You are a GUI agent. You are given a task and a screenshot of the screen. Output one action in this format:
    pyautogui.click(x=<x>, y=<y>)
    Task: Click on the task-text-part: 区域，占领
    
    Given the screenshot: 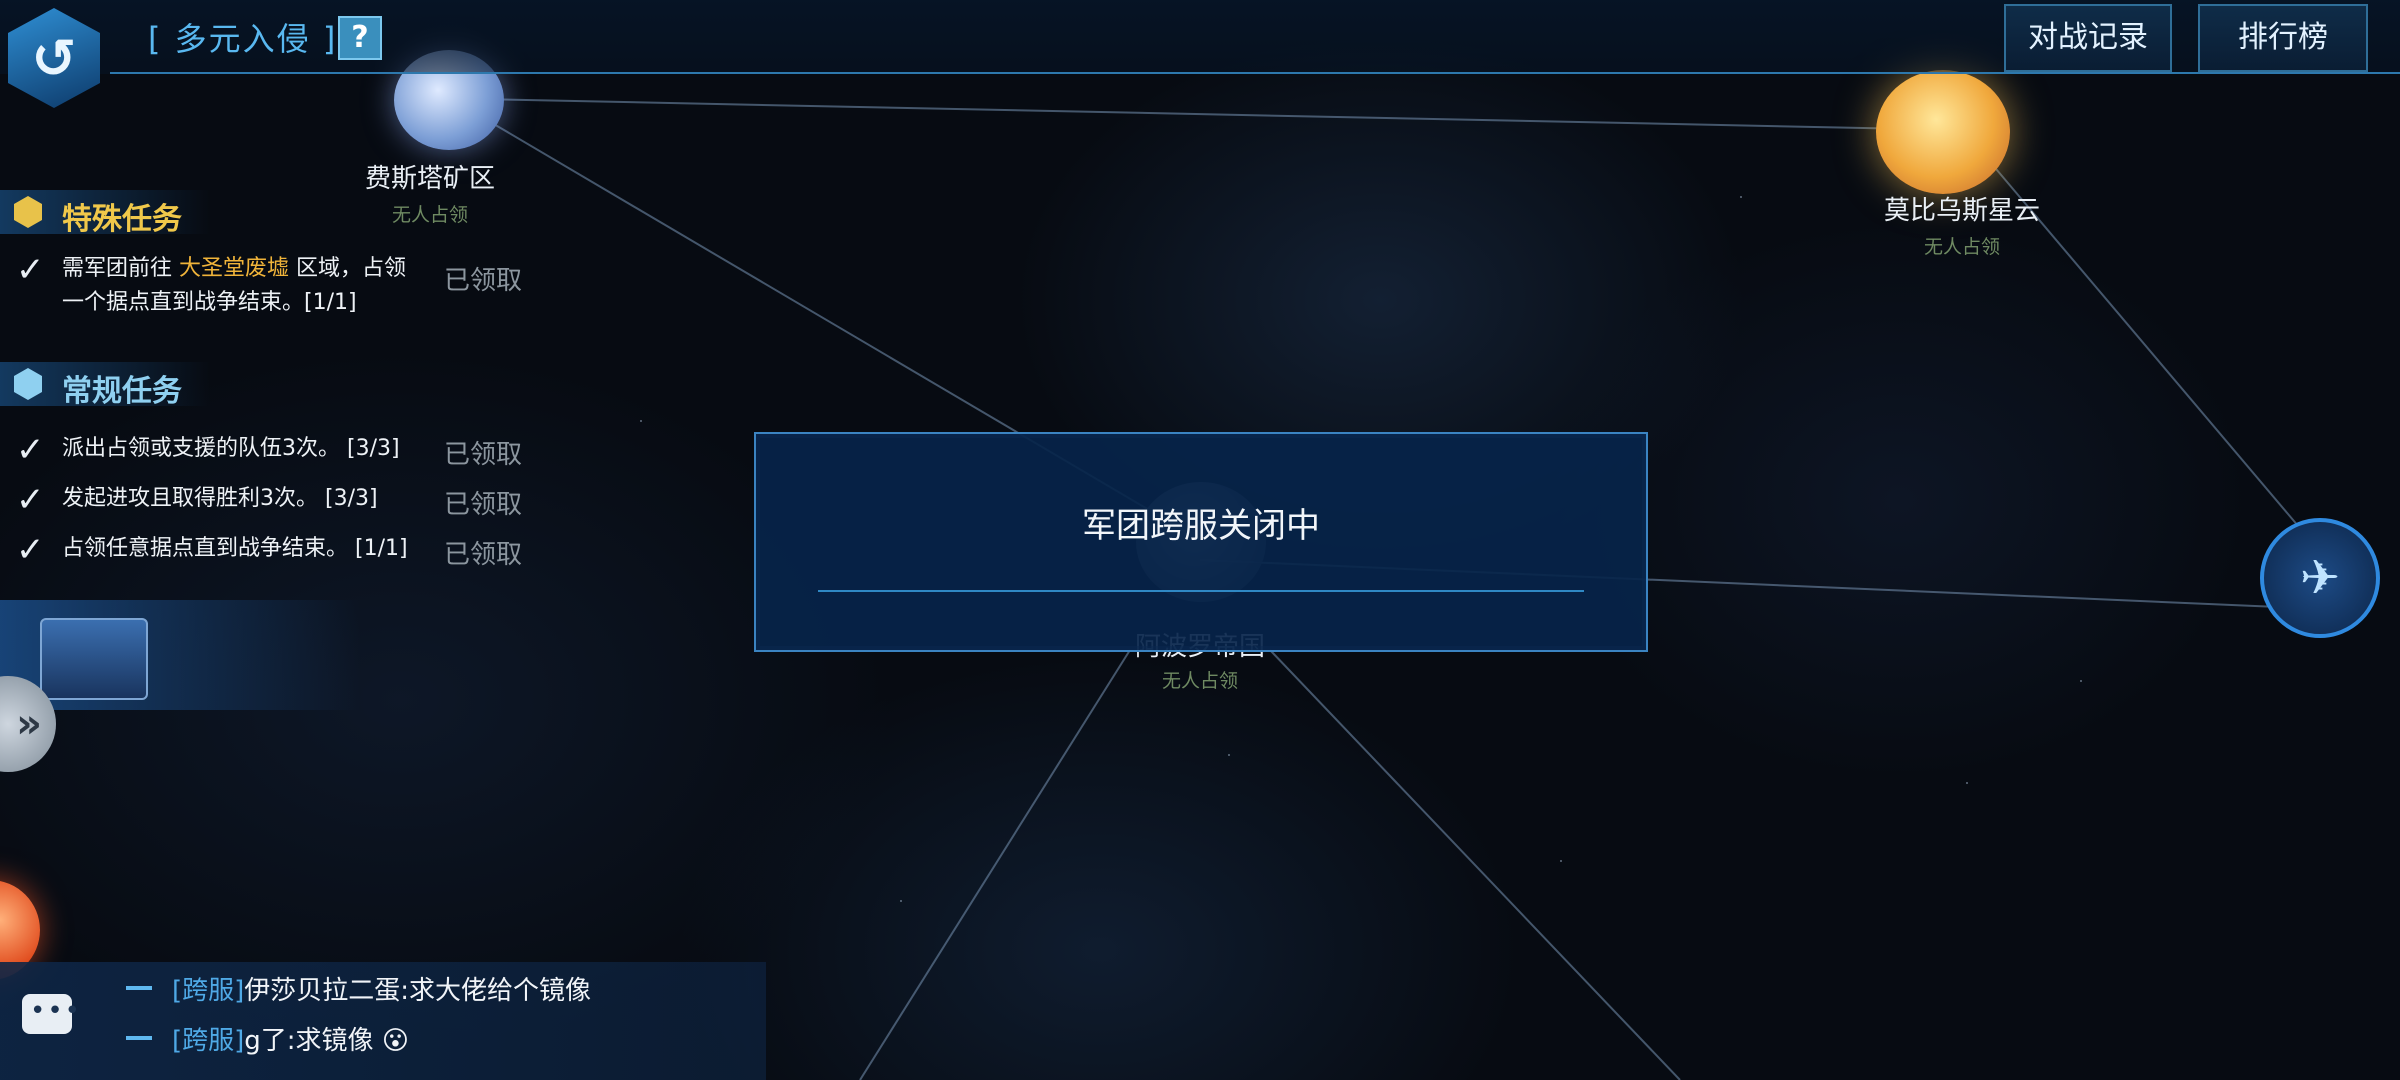 What is the action you would take?
    pyautogui.click(x=351, y=268)
    